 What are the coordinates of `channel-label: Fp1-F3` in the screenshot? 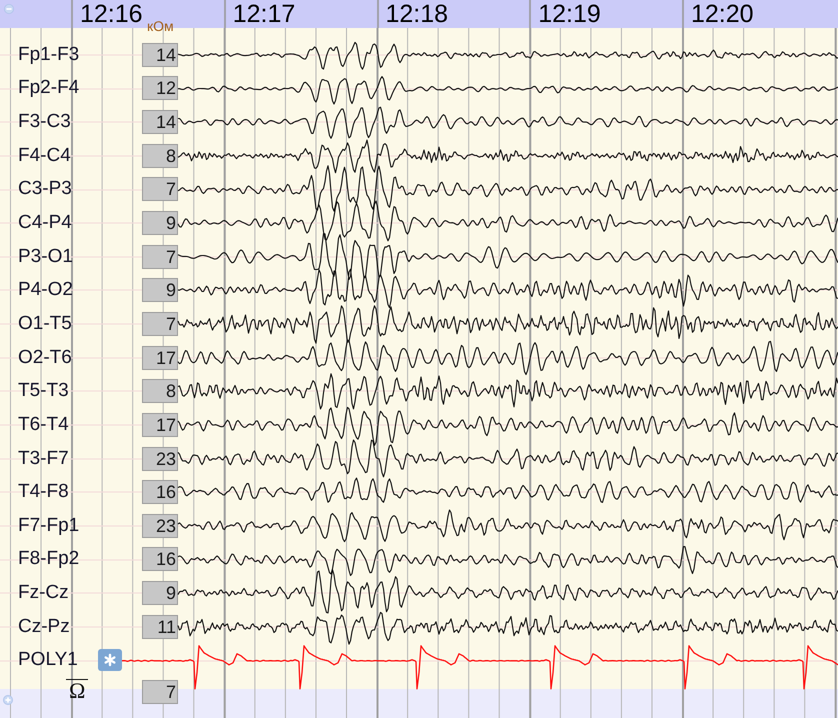 It's located at (49, 55).